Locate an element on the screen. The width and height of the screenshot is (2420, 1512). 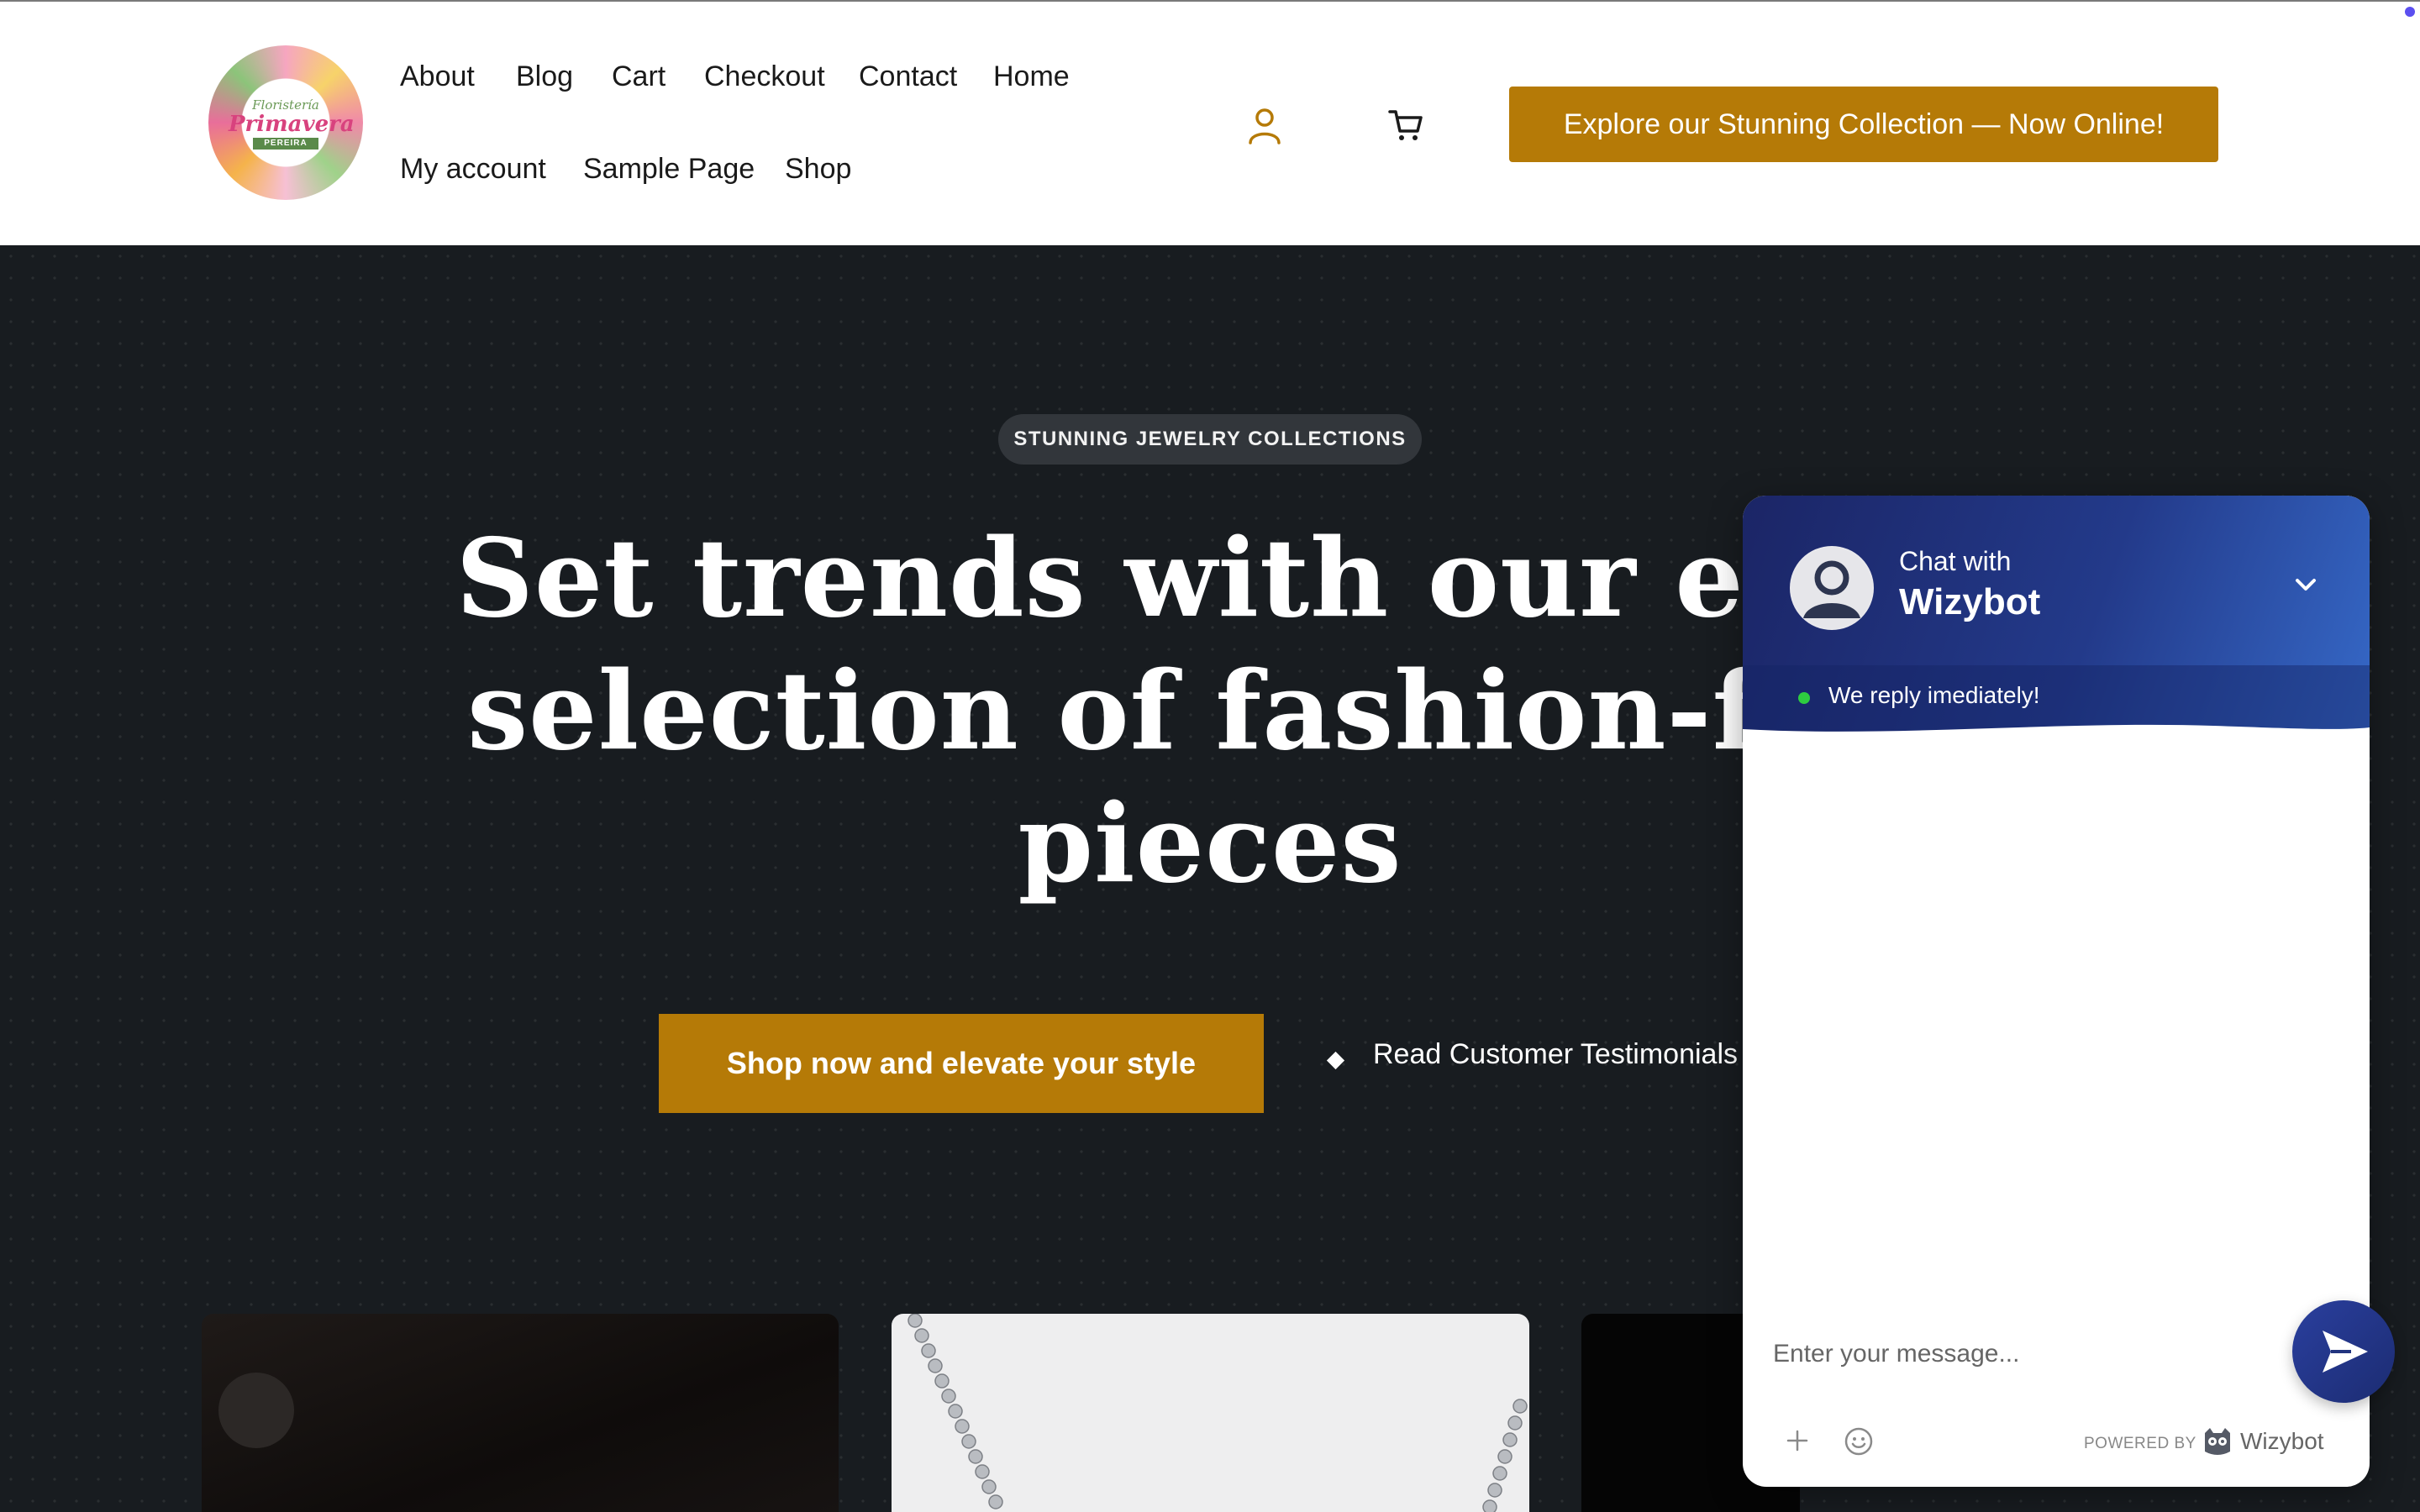
logo-line-3: PEREIRA is located at coordinates (285, 144).